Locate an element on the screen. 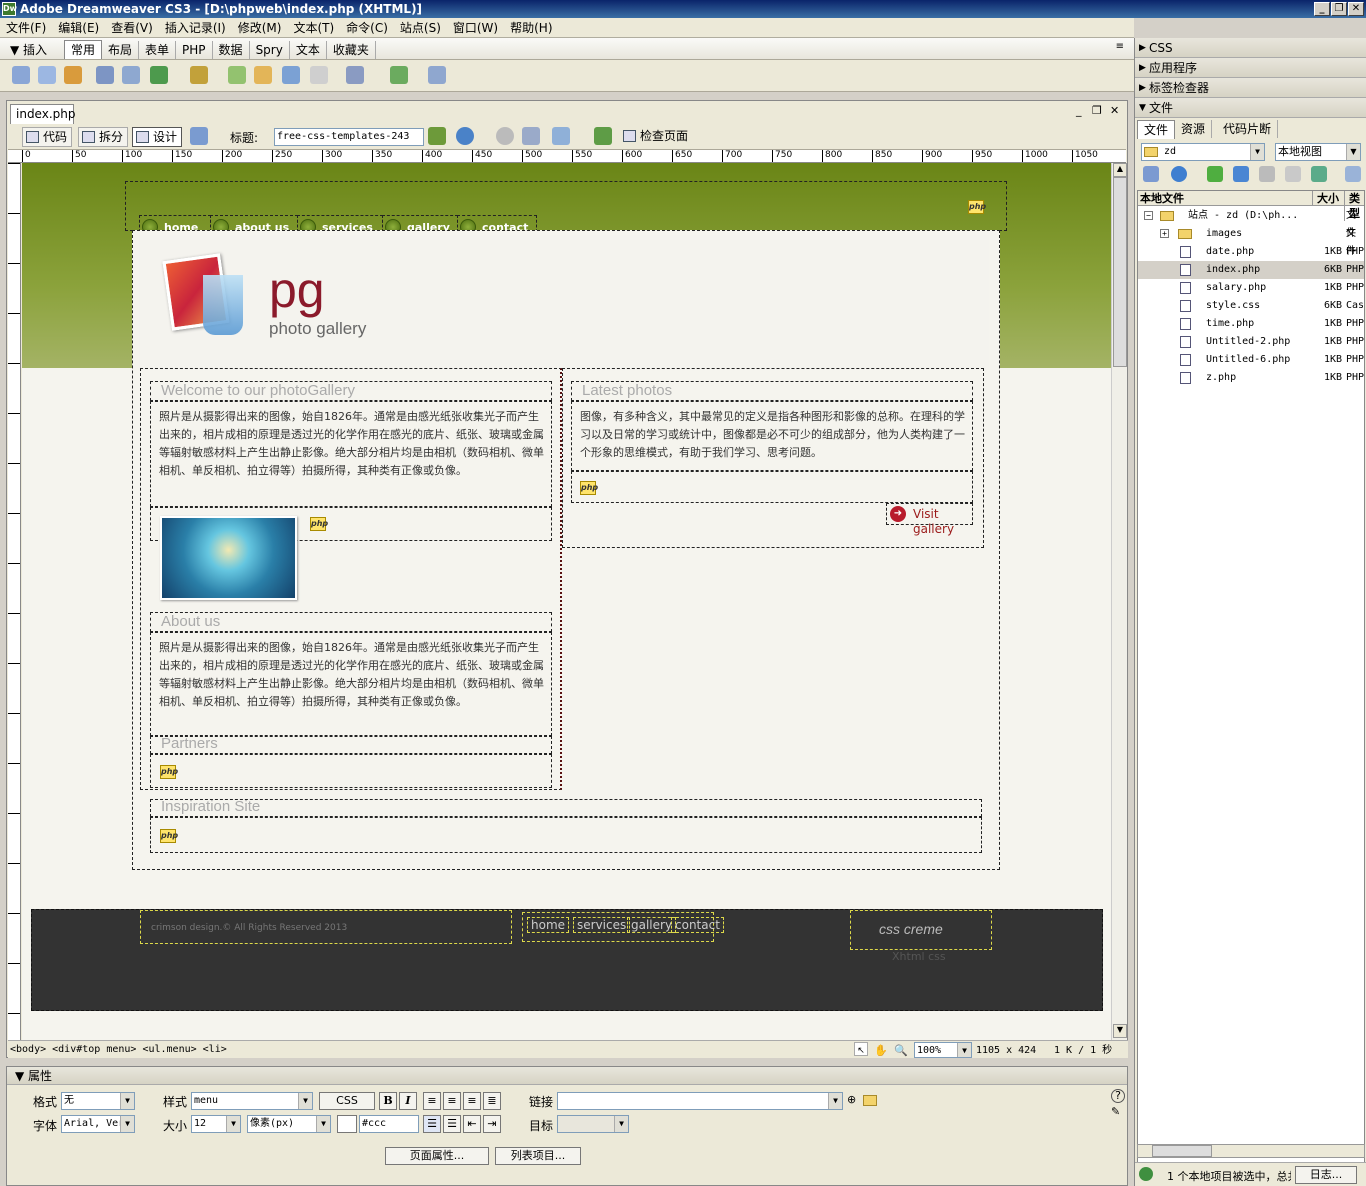 The image size is (1366, 1186). split-view-button: 拆分 is located at coordinates (103, 137).